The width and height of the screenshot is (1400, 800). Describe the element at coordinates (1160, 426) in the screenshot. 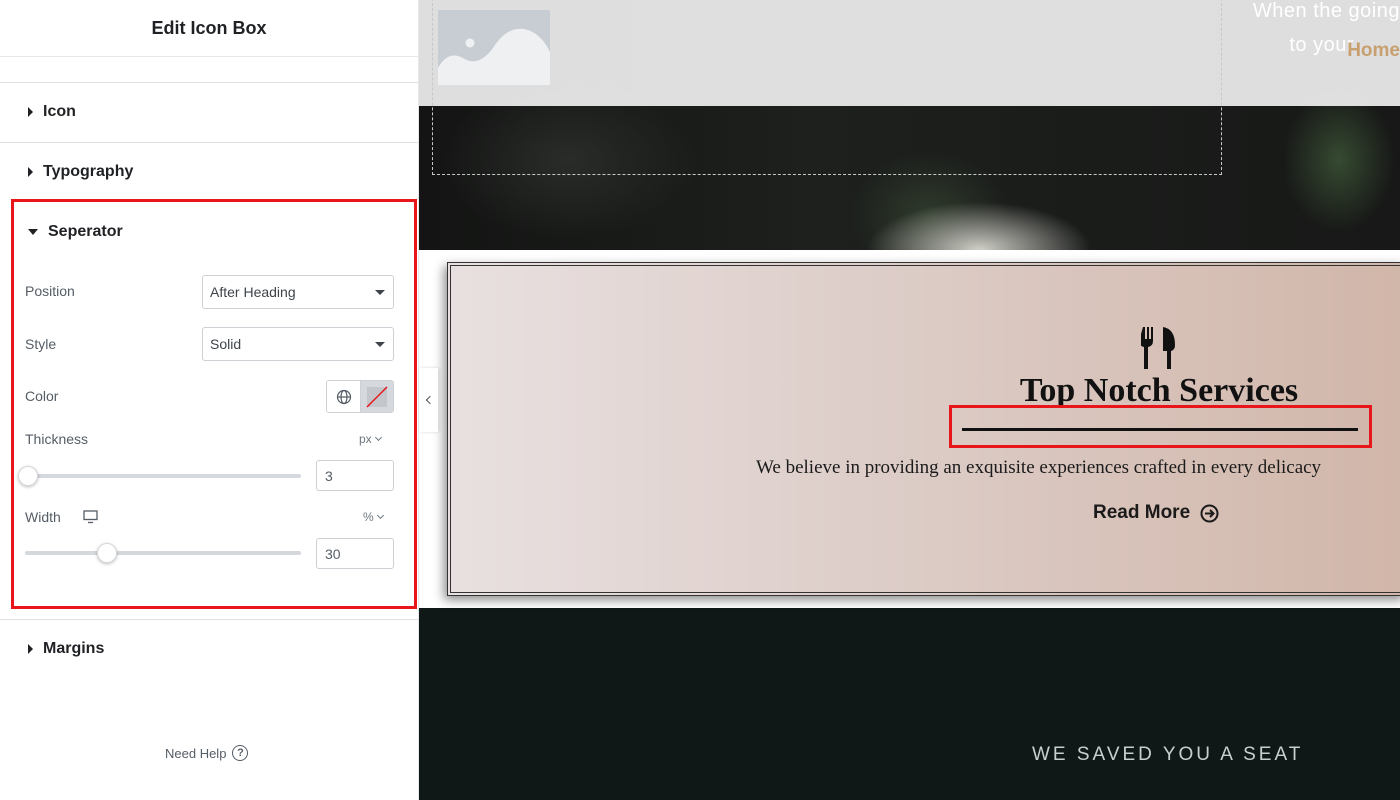

I see `separator-line-highlight` at that location.